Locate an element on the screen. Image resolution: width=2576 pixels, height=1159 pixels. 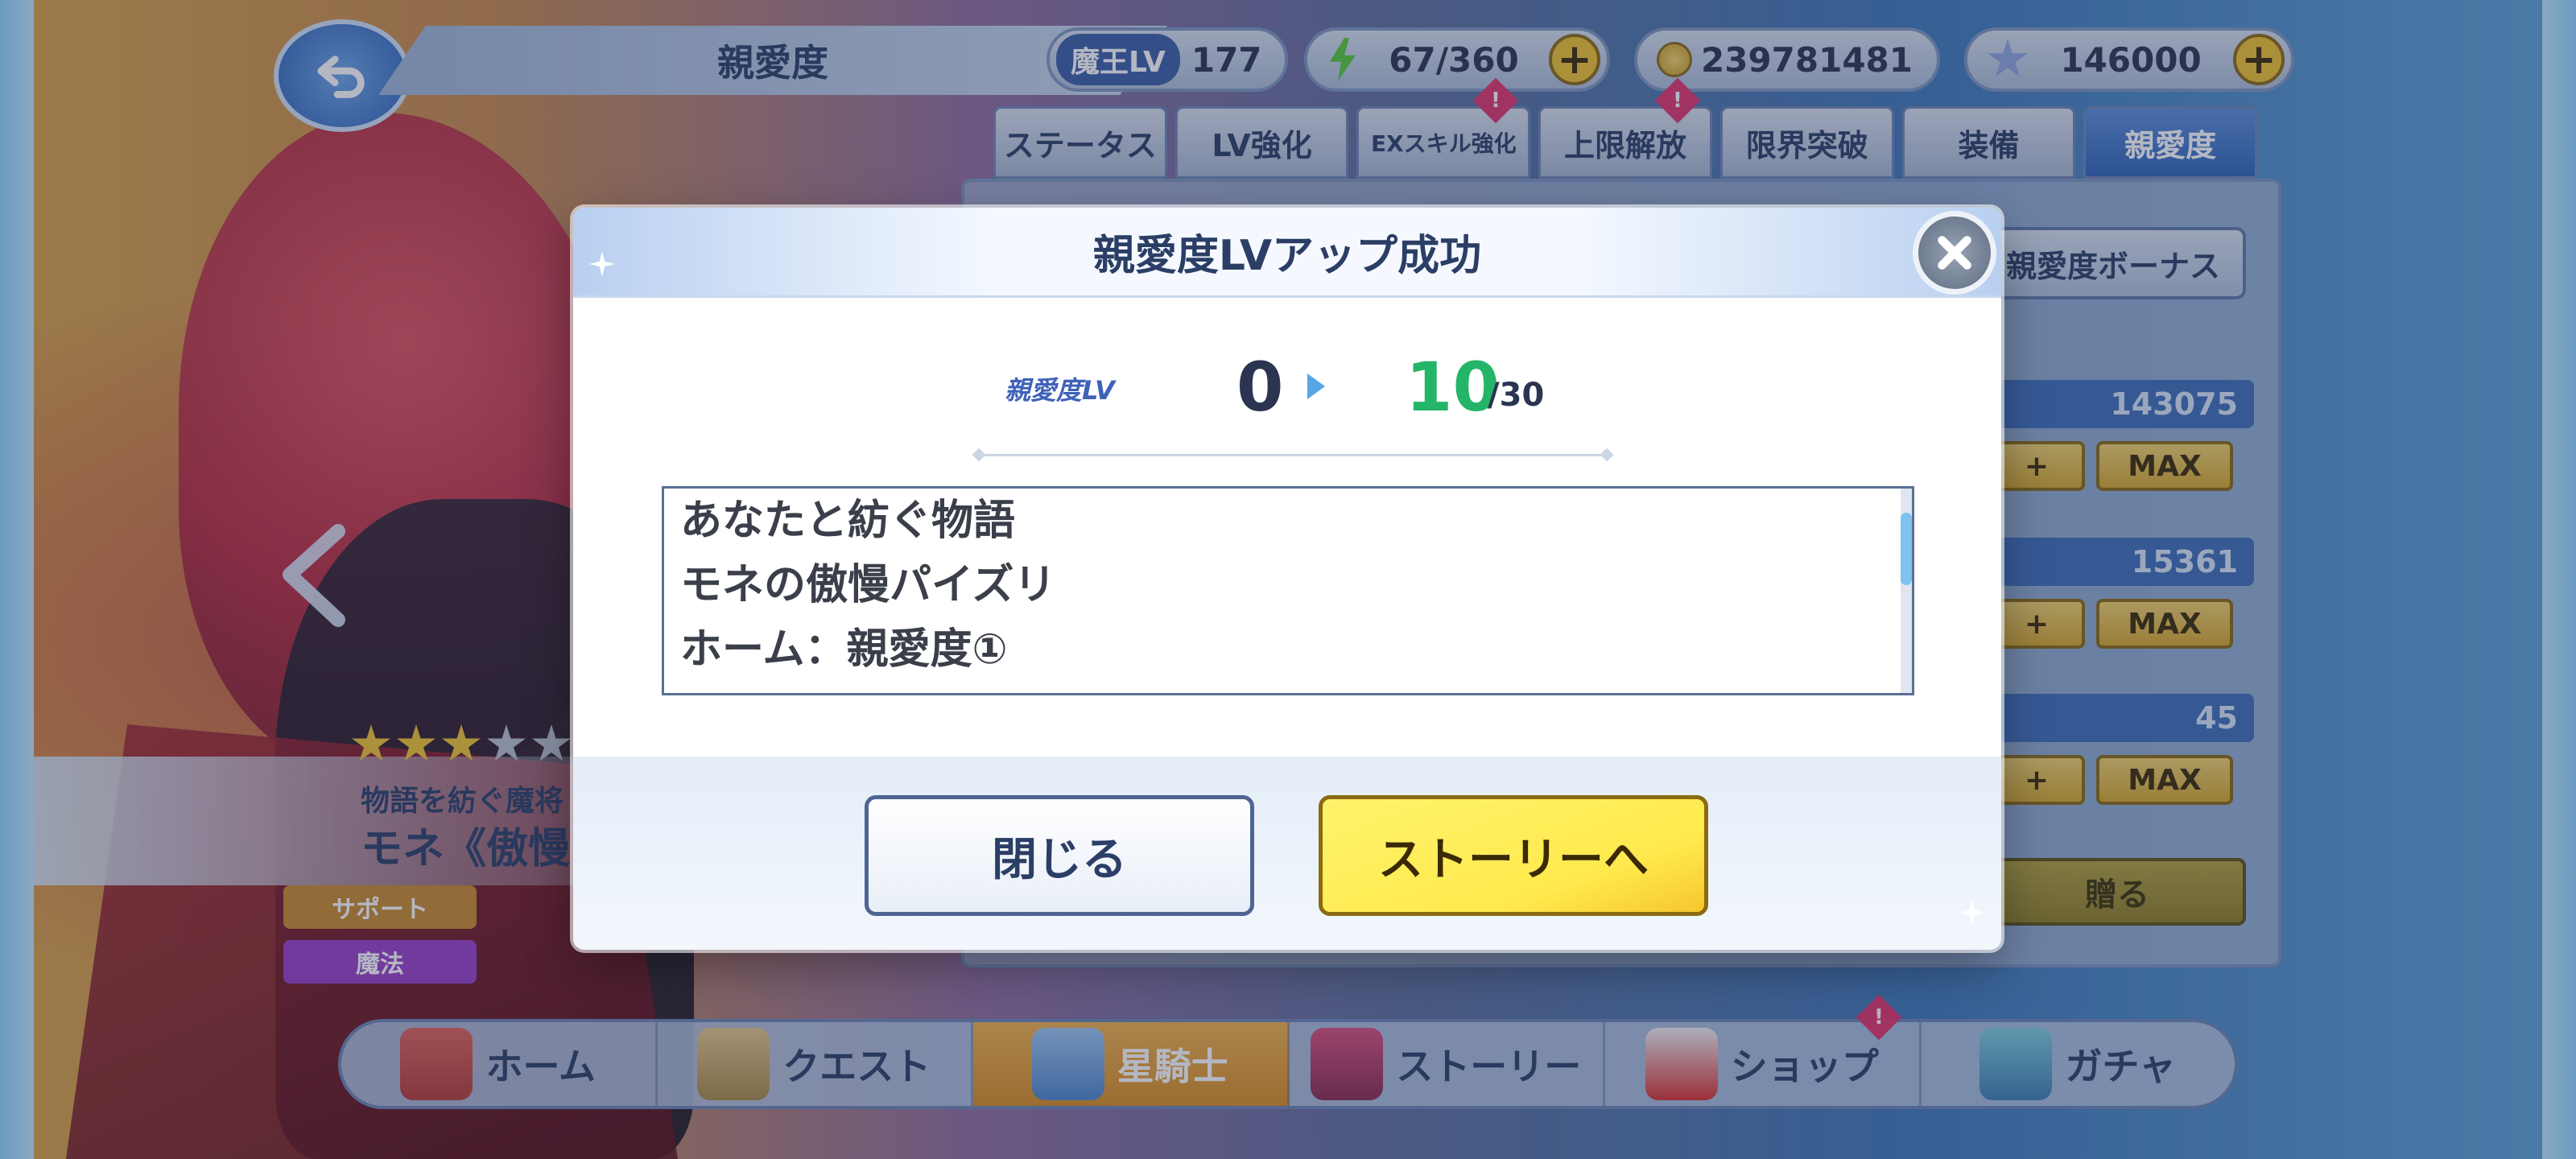
dialog-close-button is located at coordinates (1954, 253).